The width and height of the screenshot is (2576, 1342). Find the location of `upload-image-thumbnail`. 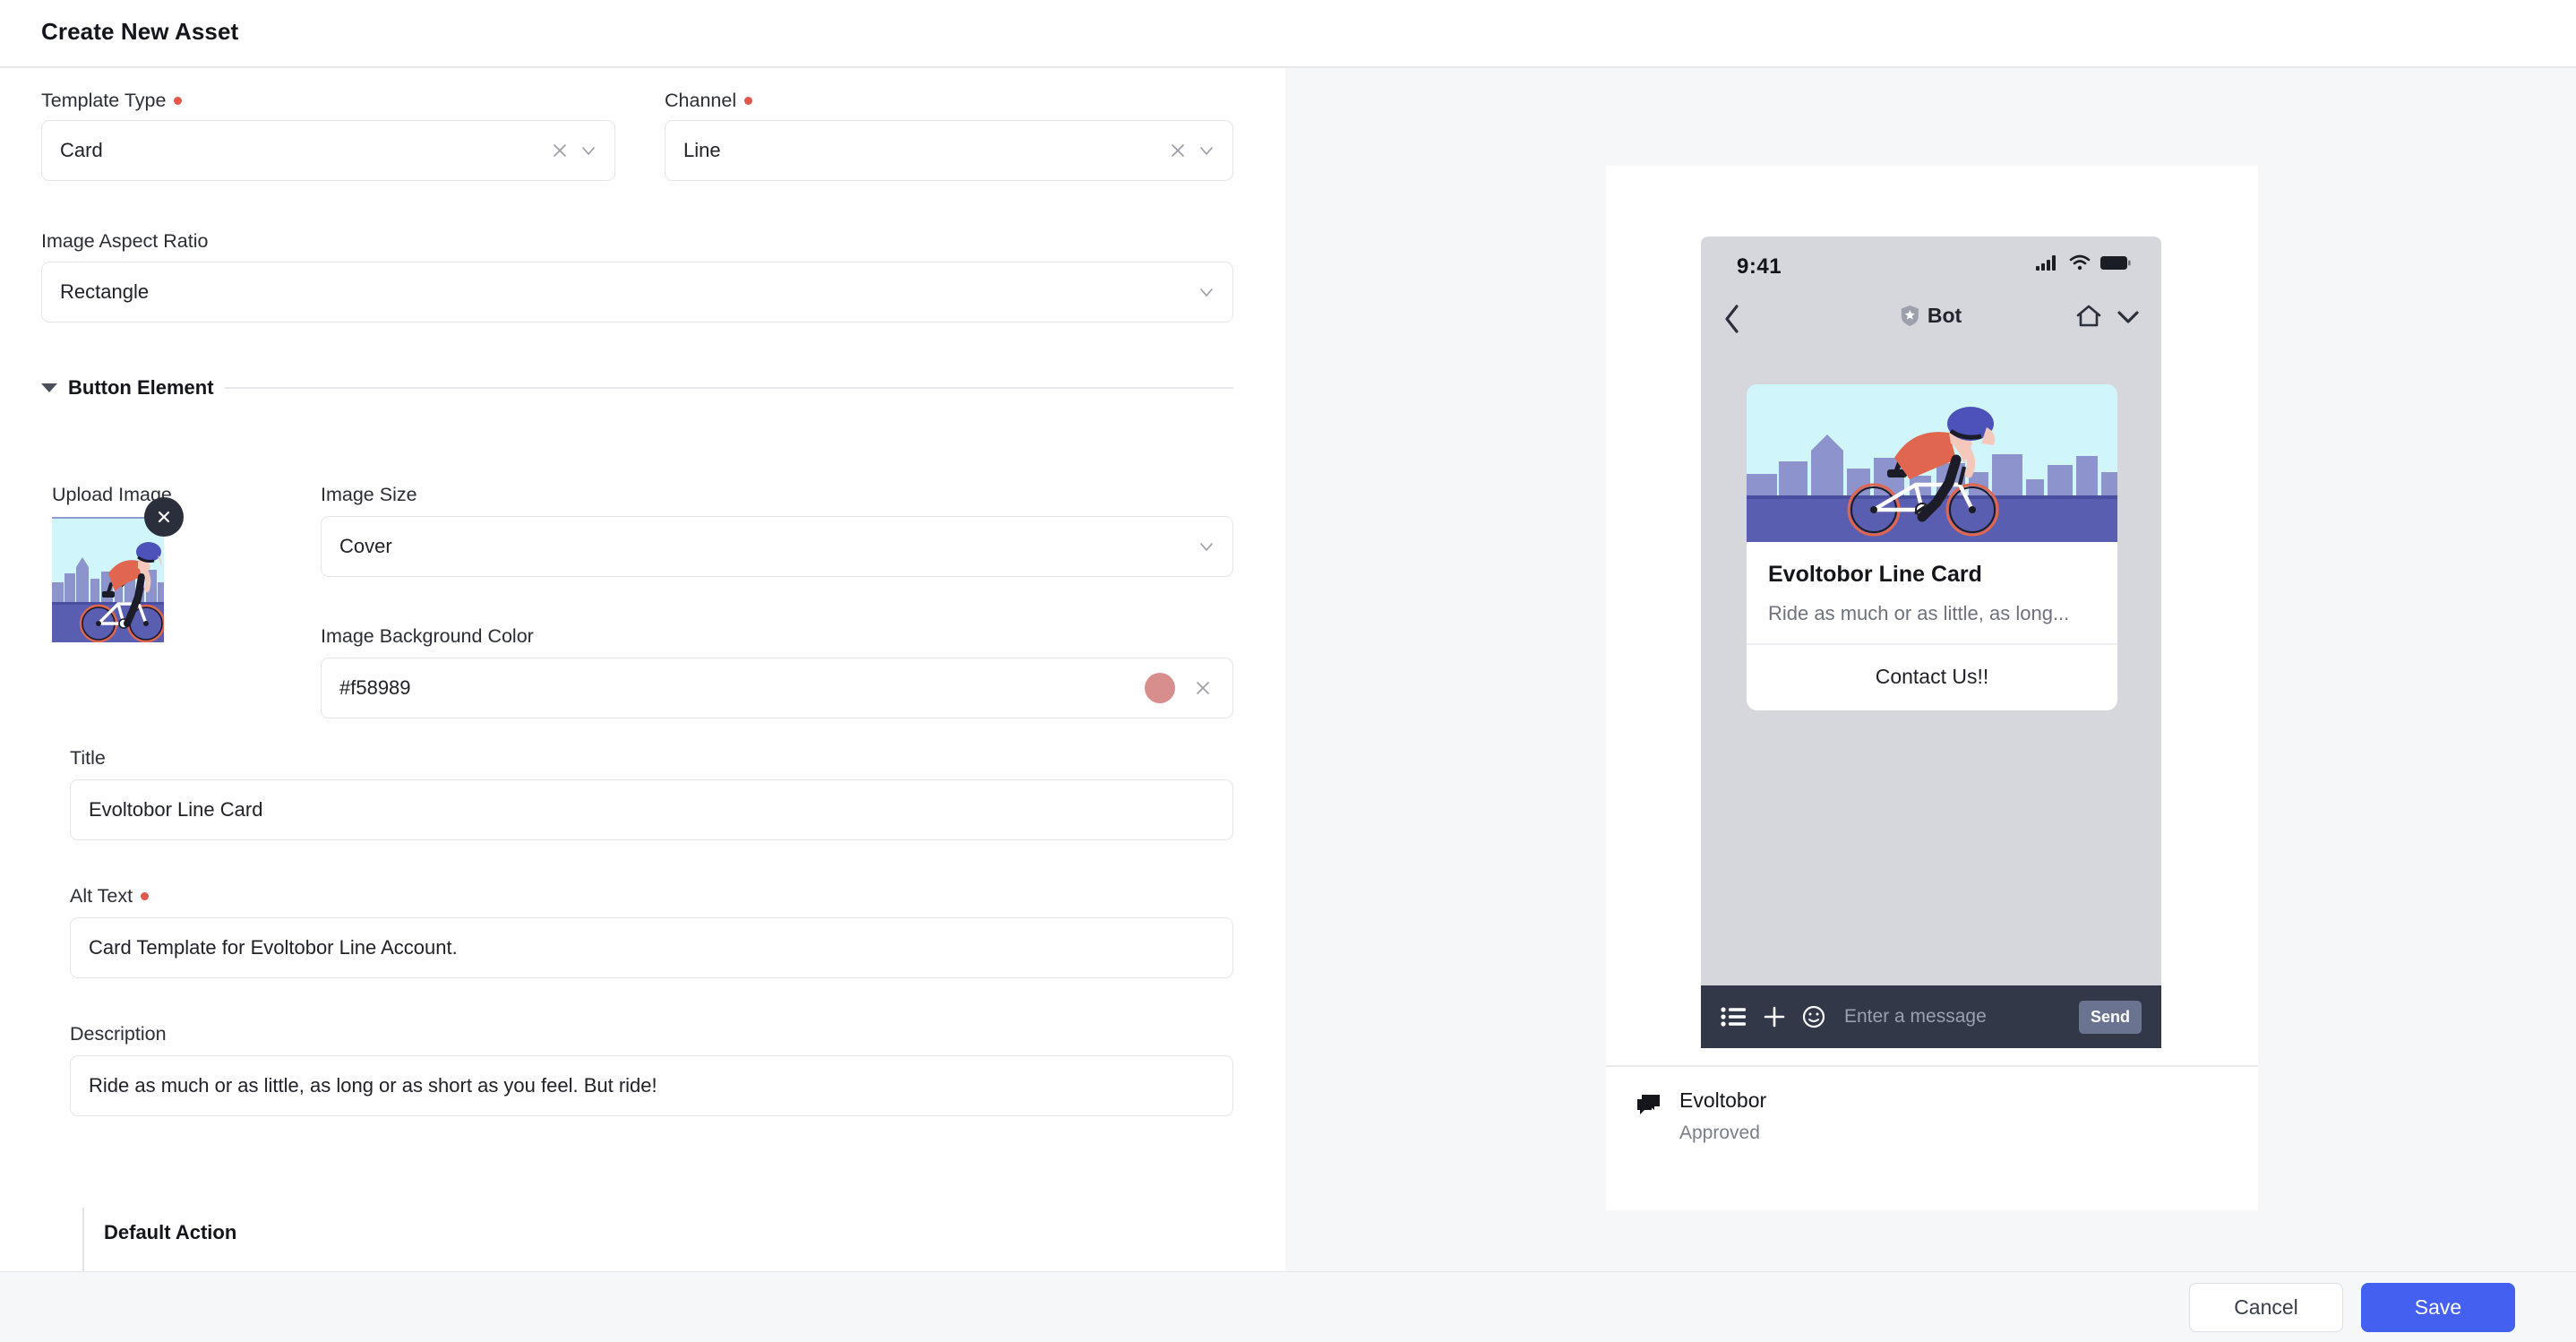

upload-image-thumbnail is located at coordinates (118, 569).